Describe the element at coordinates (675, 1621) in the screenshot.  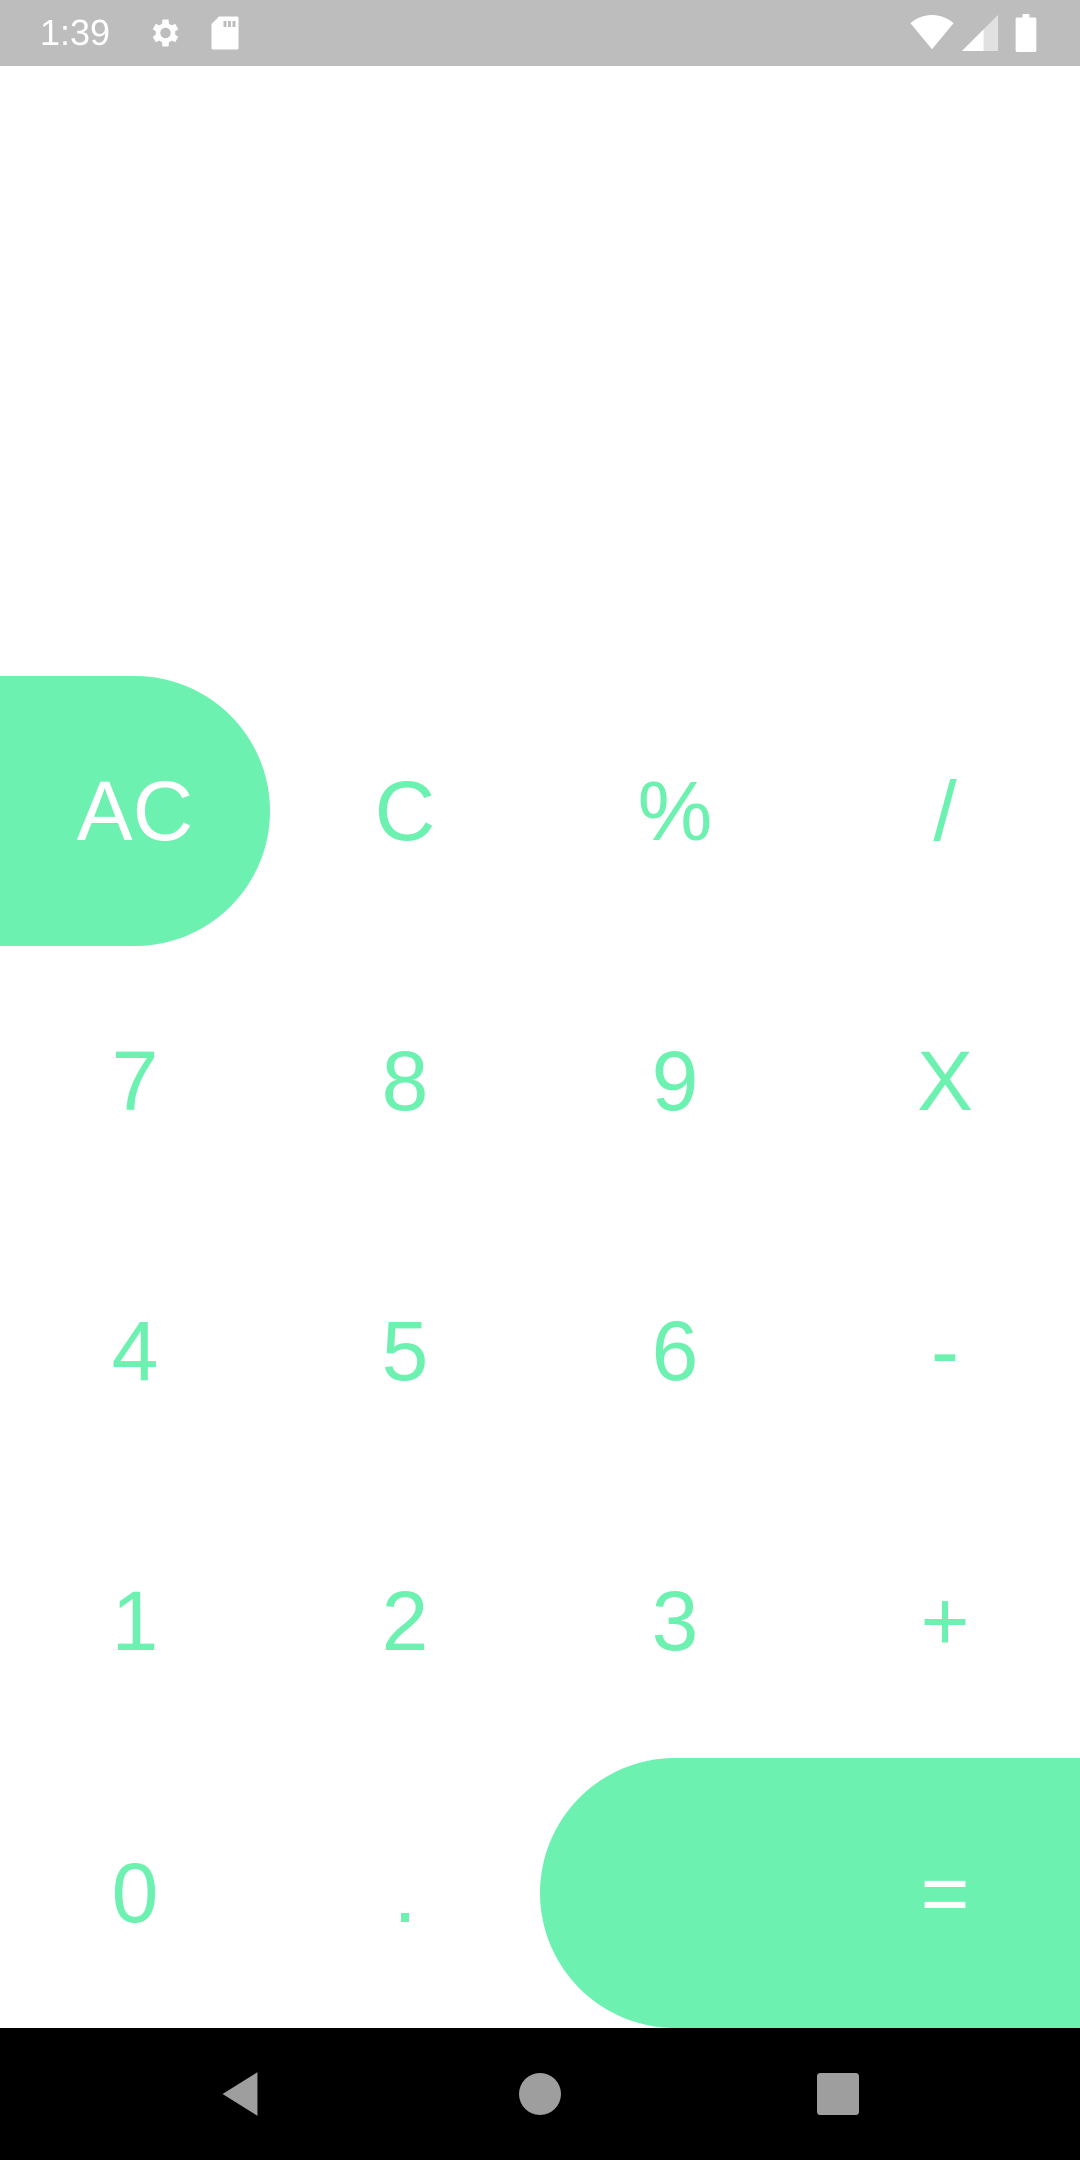
I see `digit-3-button: 3` at that location.